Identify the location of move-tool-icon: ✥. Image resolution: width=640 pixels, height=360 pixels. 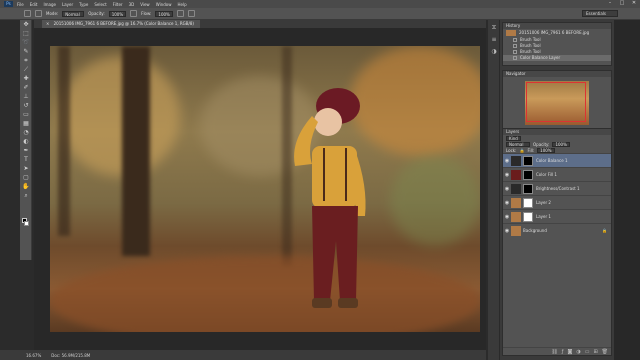
(26, 25).